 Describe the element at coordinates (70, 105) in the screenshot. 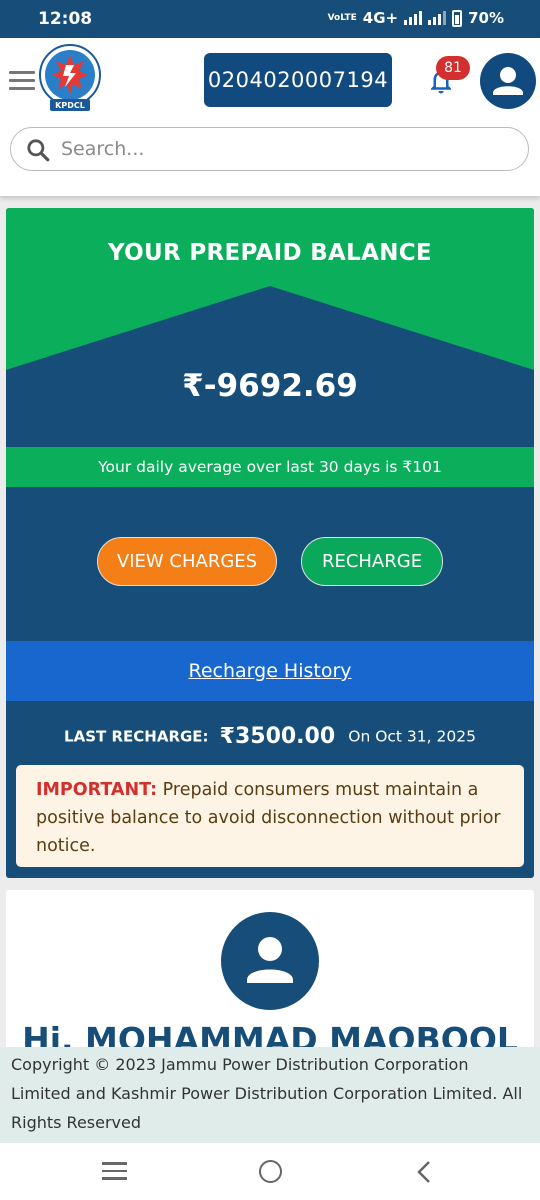

I see `logo-text: KPDCL` at that location.